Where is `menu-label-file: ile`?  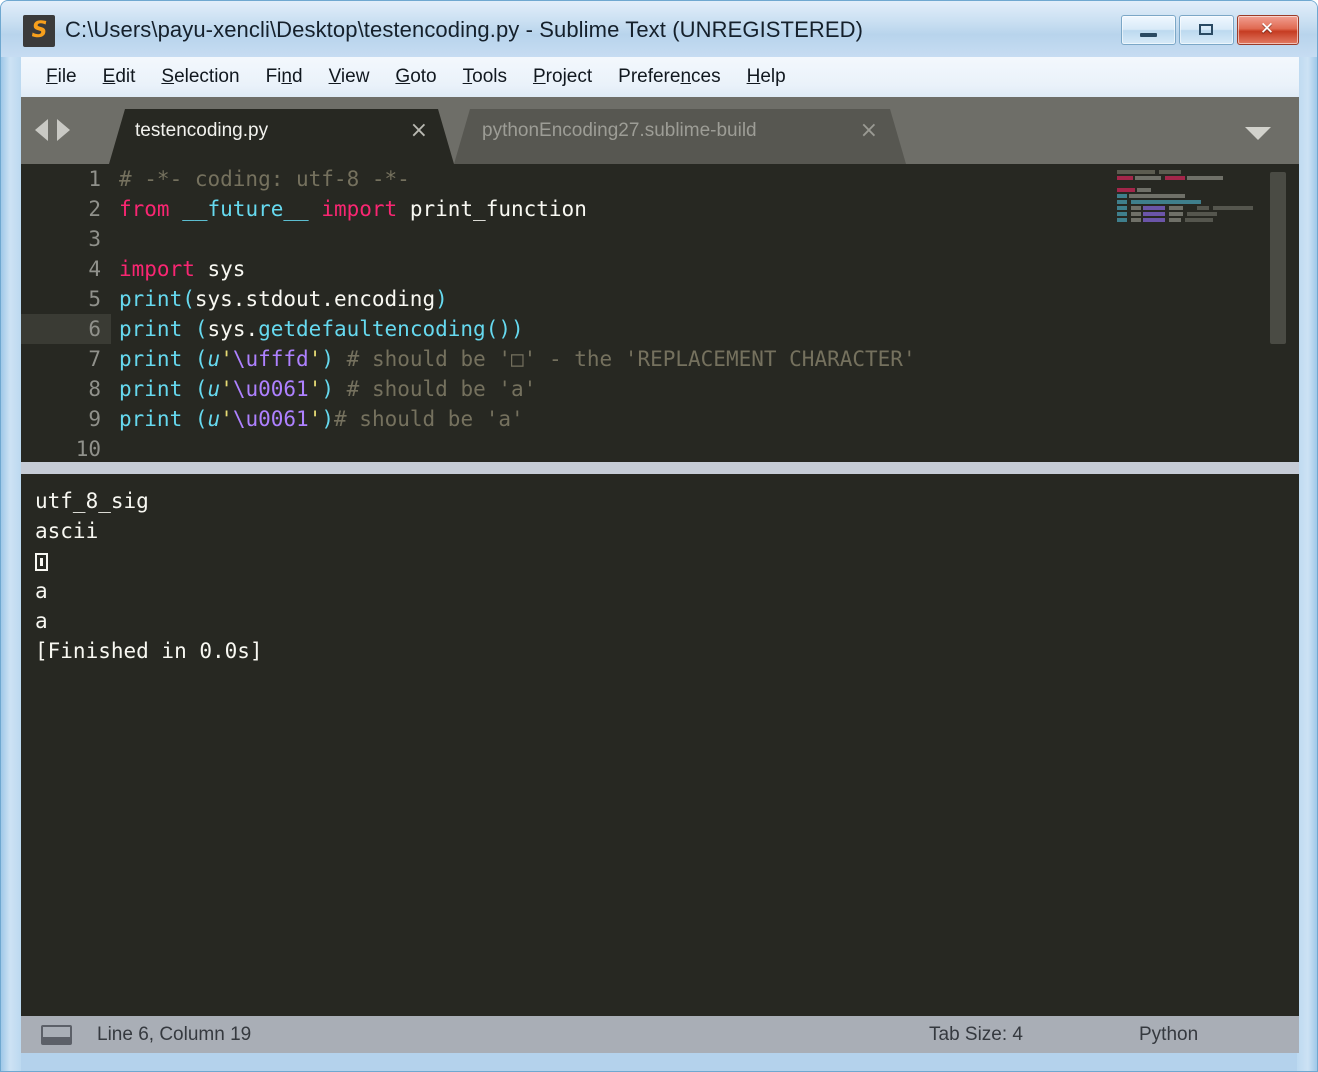
menu-label-file: ile is located at coordinates (67, 76).